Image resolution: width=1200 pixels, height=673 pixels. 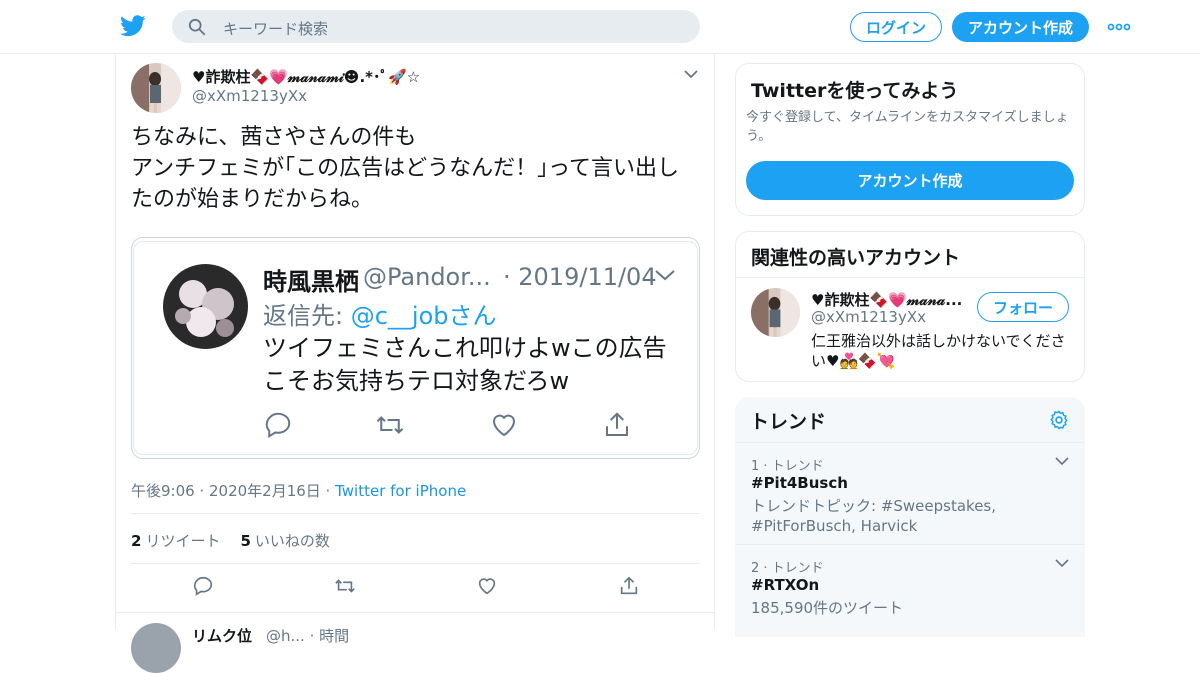 What do you see at coordinates (400, 491) in the screenshot?
I see `source-link: Twitter for iPhone` at bounding box center [400, 491].